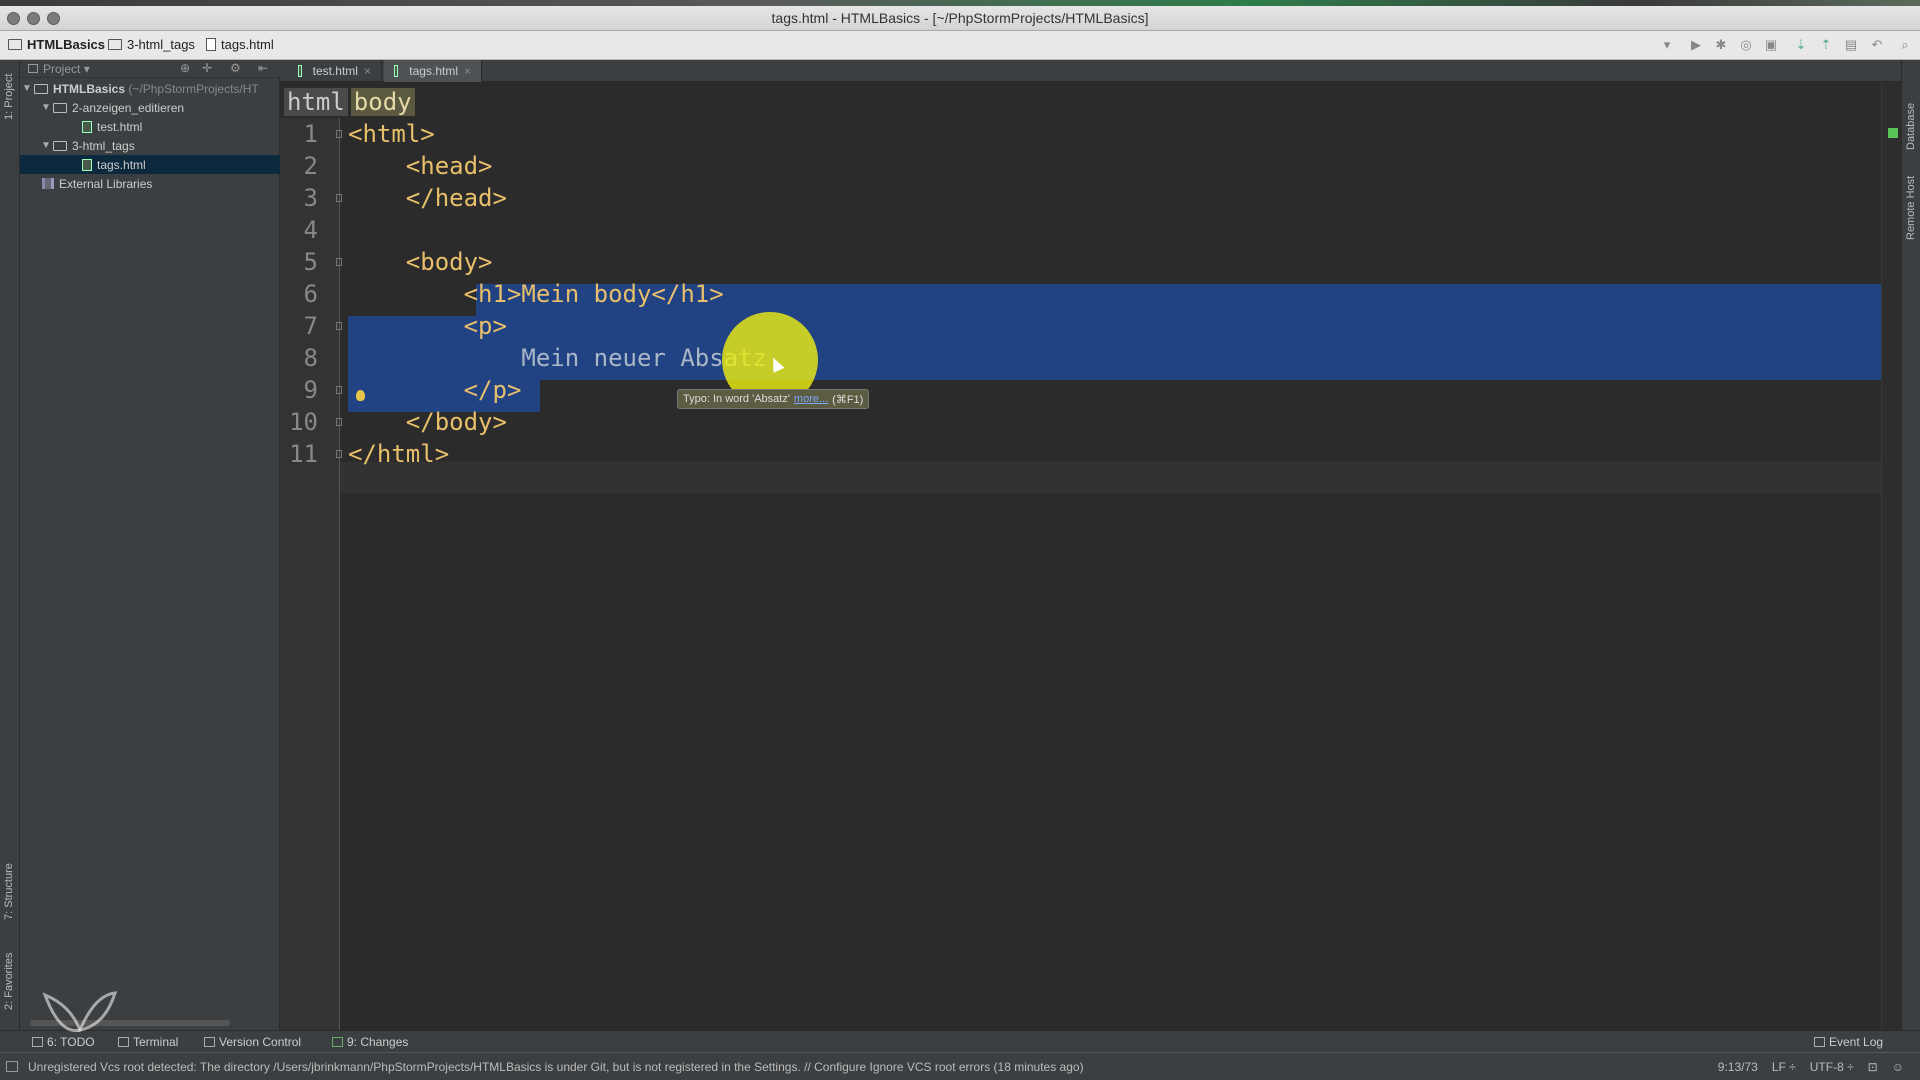  Describe the element at coordinates (150, 164) in the screenshot. I see `tree-item-tags-html: tags.html` at that location.